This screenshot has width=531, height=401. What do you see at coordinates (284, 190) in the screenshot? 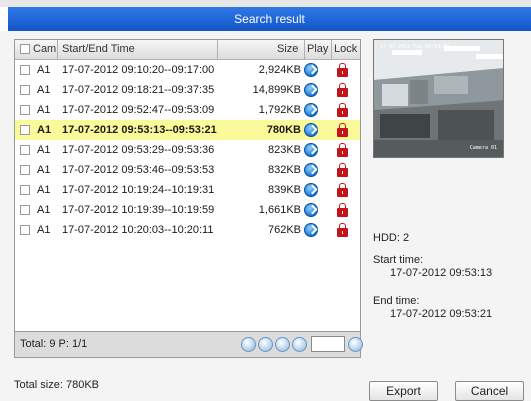
I see `row-size: 839KB` at bounding box center [284, 190].